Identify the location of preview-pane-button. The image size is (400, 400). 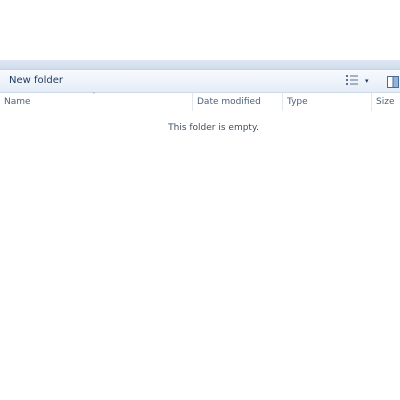
(393, 81).